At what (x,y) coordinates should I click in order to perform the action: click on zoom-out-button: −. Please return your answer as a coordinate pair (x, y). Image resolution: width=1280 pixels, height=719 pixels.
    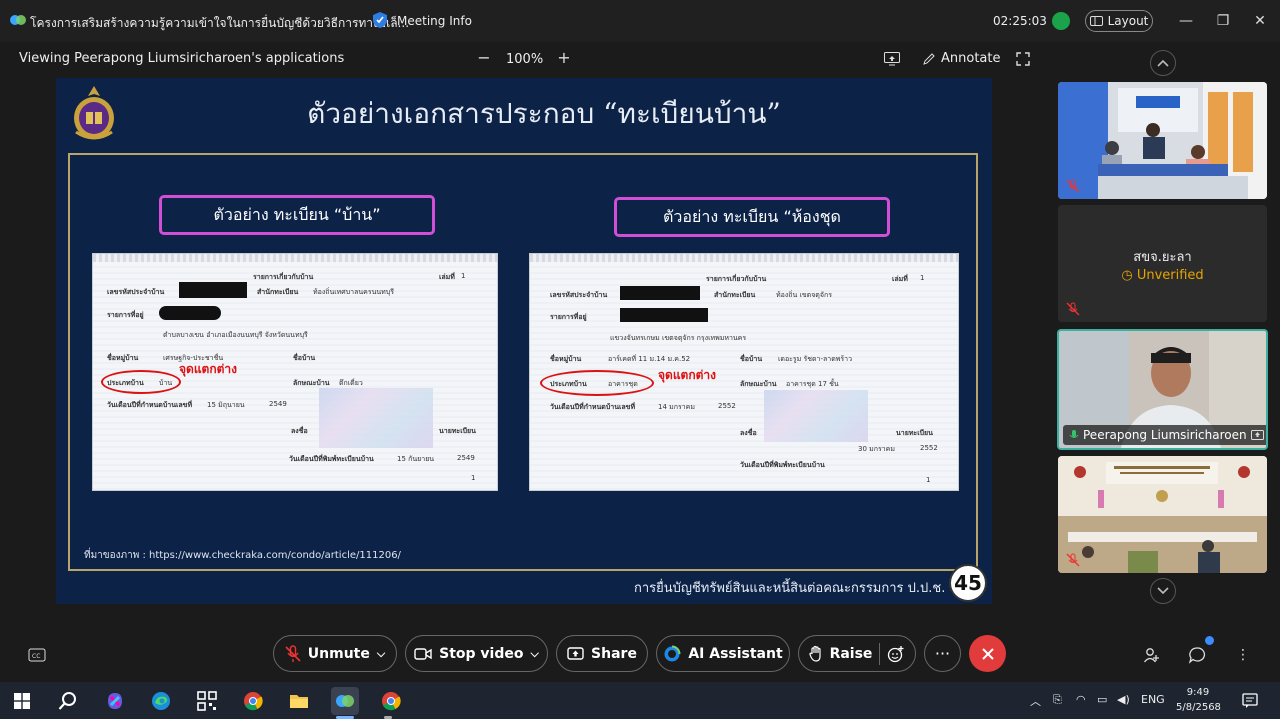
    Looking at the image, I should click on (484, 57).